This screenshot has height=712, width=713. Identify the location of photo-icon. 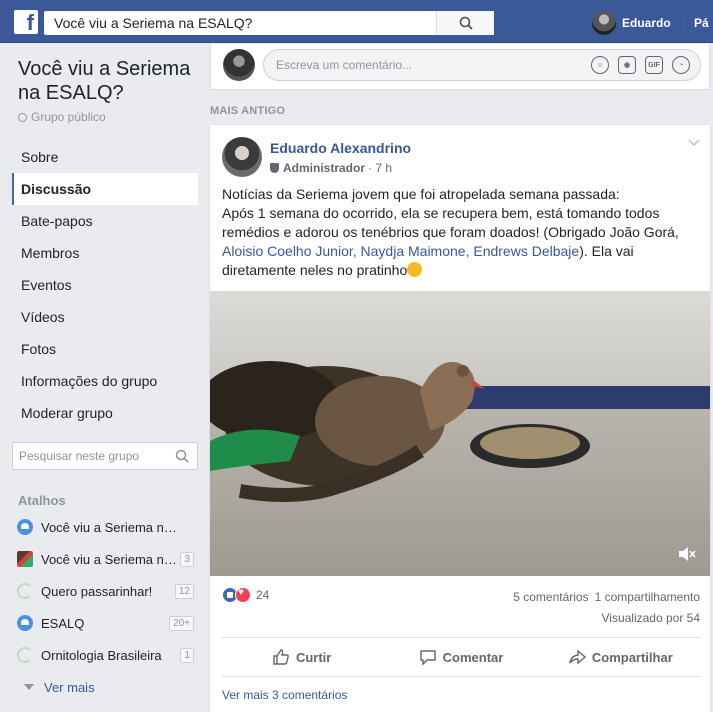
(25, 559).